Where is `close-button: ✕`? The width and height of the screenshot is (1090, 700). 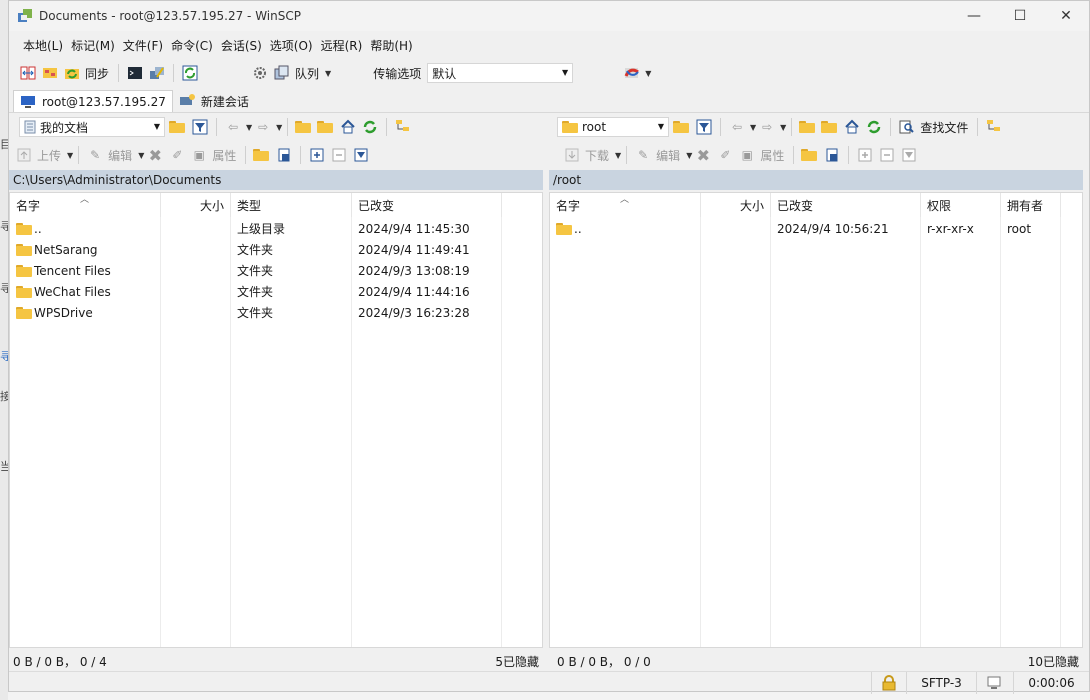 close-button: ✕ is located at coordinates (1066, 16).